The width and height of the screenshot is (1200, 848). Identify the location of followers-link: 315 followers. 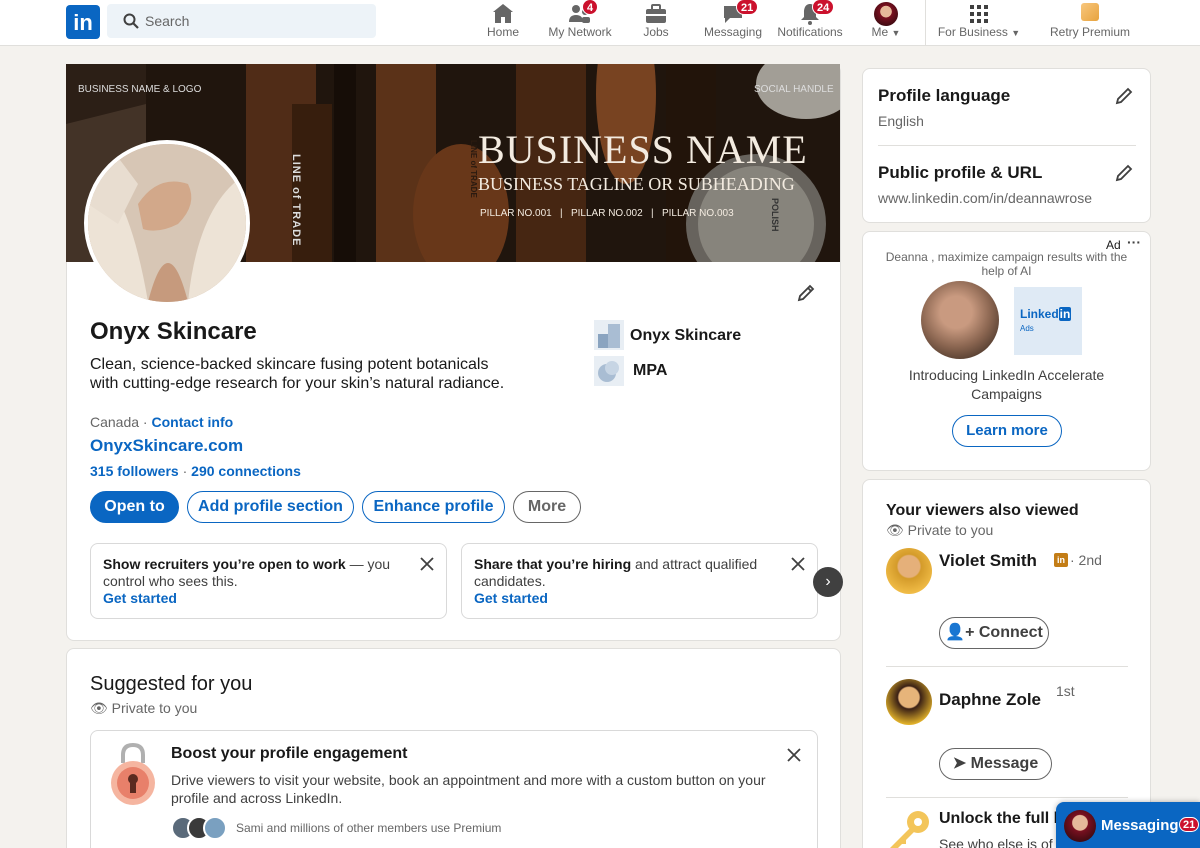
(134, 471).